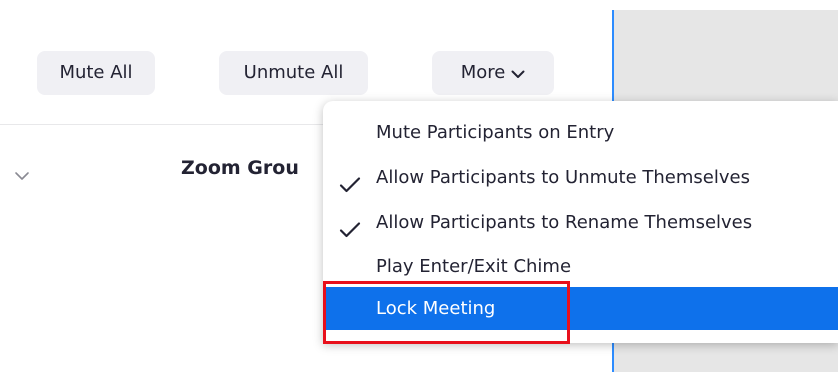 The height and width of the screenshot is (372, 838). What do you see at coordinates (564, 222) in the screenshot?
I see `menu-item-label: Allow Participants to Rename Themselves` at bounding box center [564, 222].